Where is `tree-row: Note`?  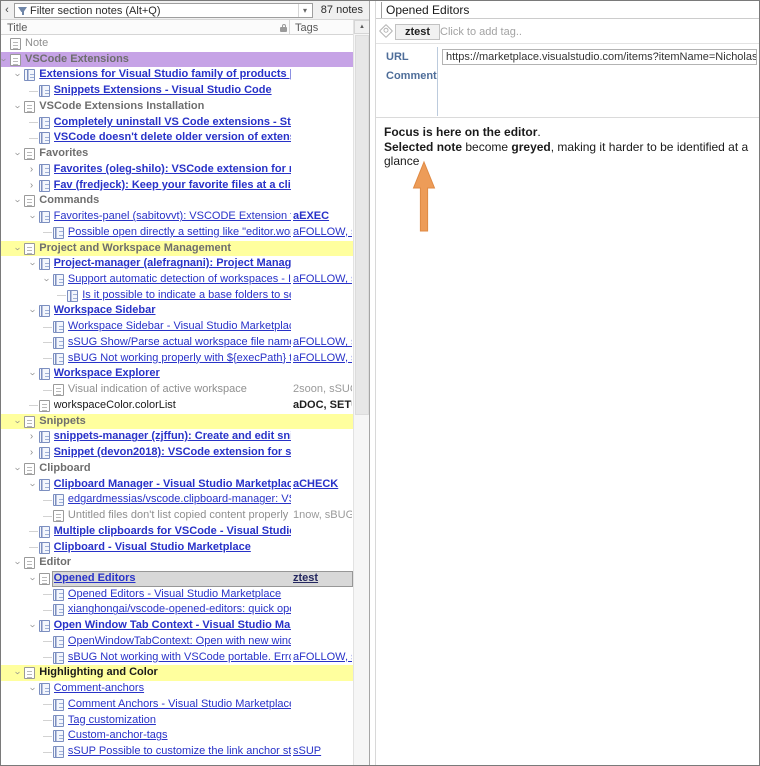
tree-row: Note is located at coordinates (177, 44).